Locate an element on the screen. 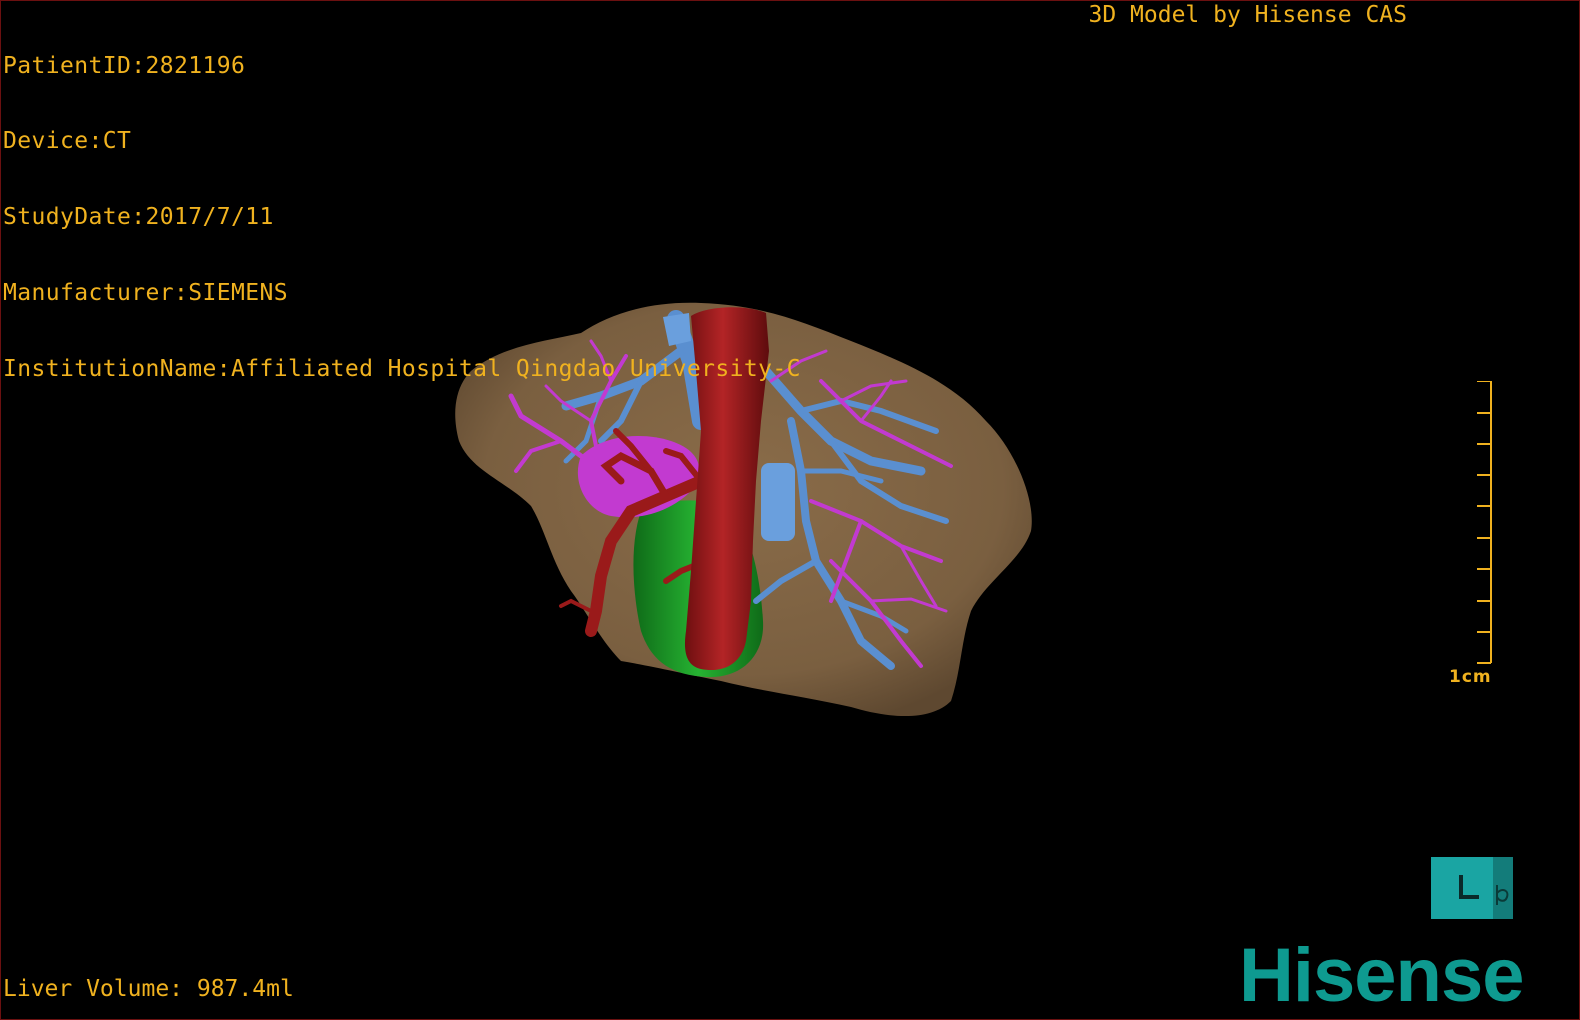 Image resolution: width=1580 pixels, height=1020 pixels. device: Device:CT is located at coordinates (67, 141).